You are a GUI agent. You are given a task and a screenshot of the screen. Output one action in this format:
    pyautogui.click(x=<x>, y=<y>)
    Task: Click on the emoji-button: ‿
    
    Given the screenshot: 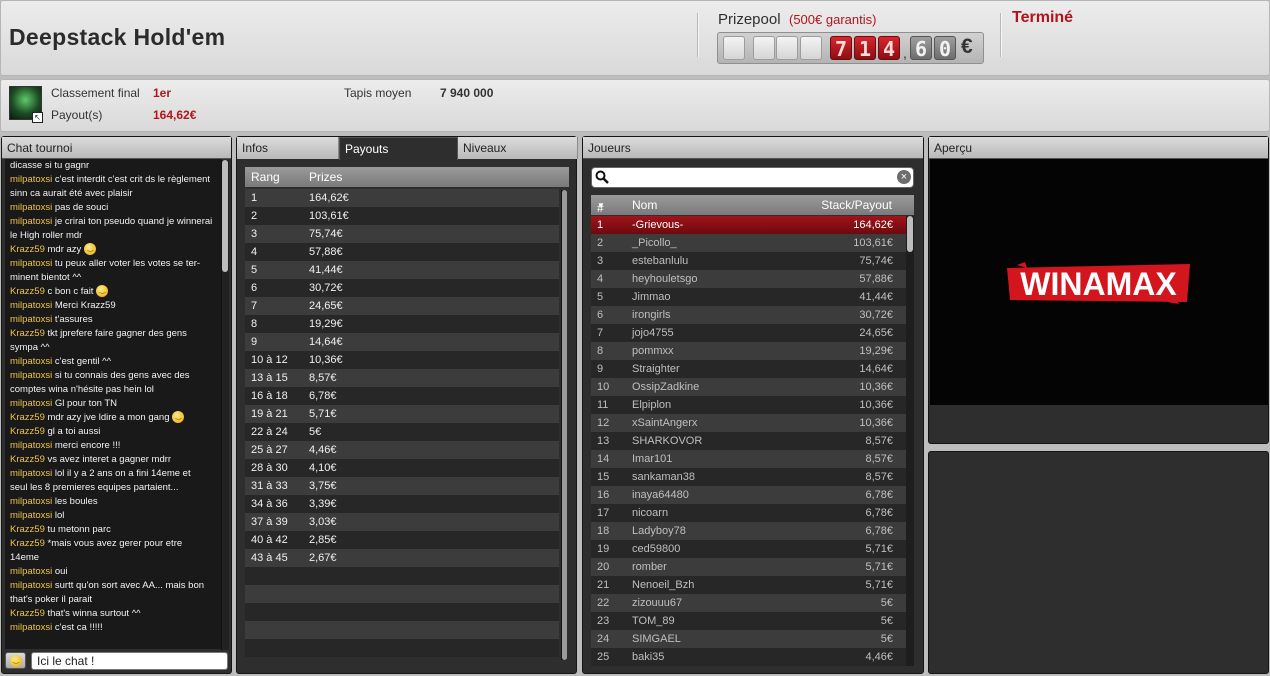 What is the action you would take?
    pyautogui.click(x=15, y=660)
    